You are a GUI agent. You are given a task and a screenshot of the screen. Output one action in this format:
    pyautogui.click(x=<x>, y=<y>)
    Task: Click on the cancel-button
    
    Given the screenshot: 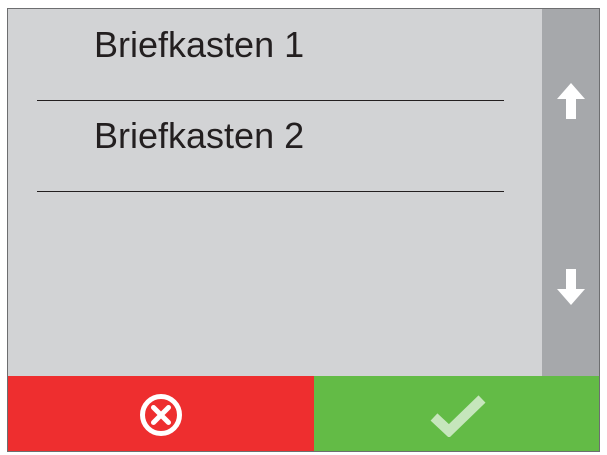 What is the action you would take?
    pyautogui.click(x=161, y=413)
    